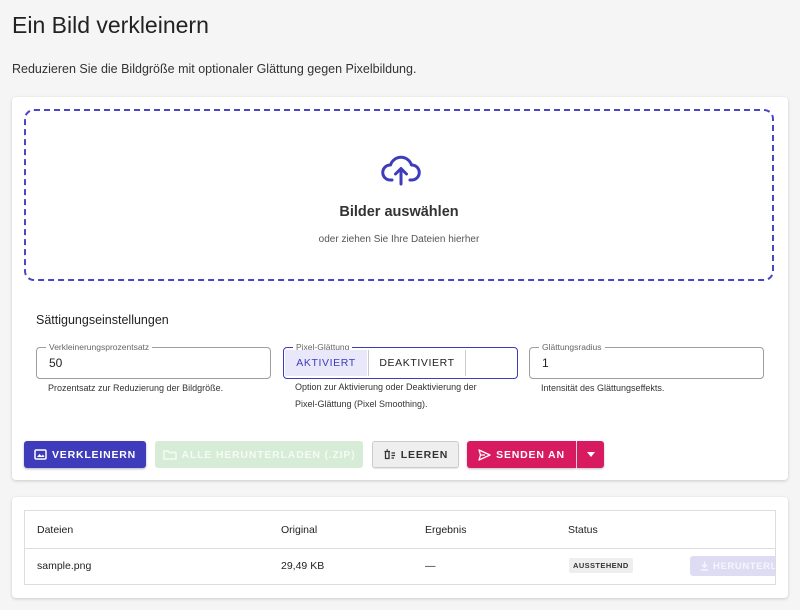 This screenshot has height=610, width=800. What do you see at coordinates (545, 363) in the screenshot?
I see `radius-value: 1` at bounding box center [545, 363].